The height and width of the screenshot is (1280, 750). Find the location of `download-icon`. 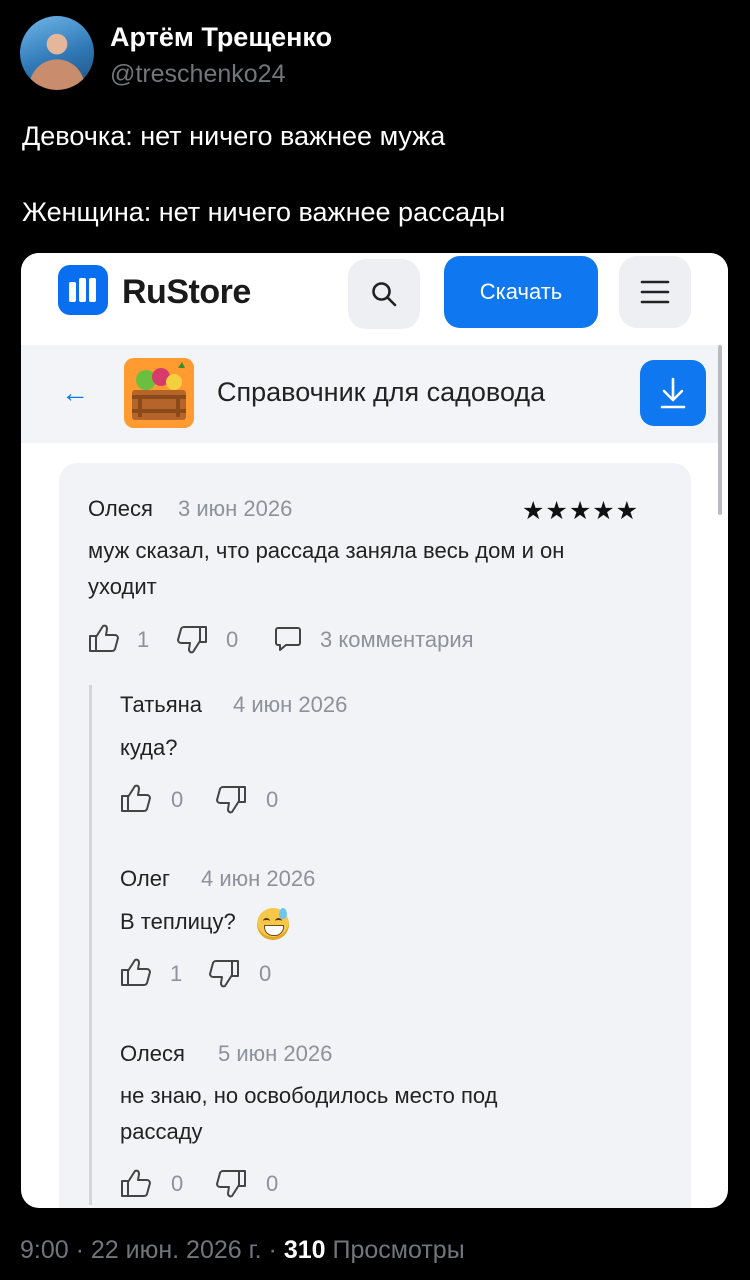

download-icon is located at coordinates (673, 393).